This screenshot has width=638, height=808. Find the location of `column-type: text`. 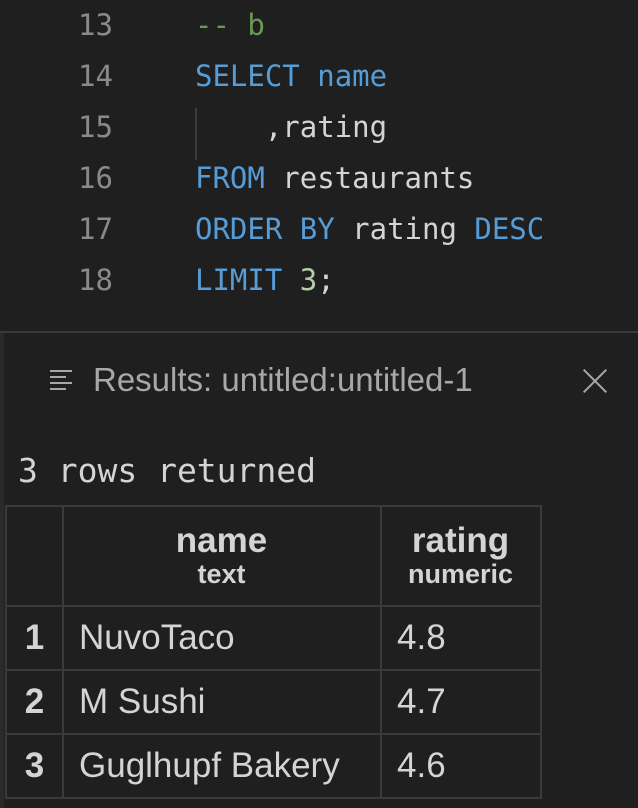

column-type: text is located at coordinates (221, 574).